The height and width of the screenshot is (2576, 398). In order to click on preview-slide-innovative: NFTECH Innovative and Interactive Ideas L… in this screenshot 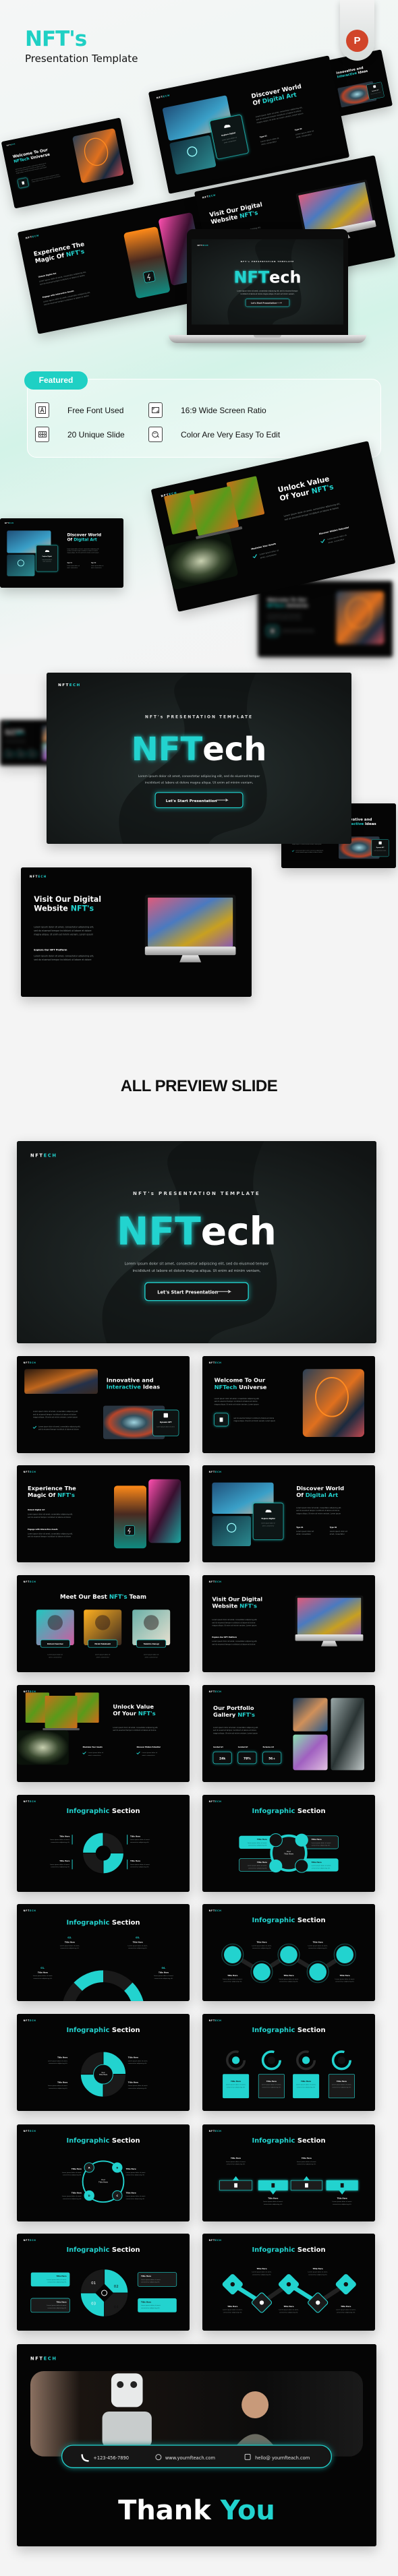, I will do `click(104, 1405)`.